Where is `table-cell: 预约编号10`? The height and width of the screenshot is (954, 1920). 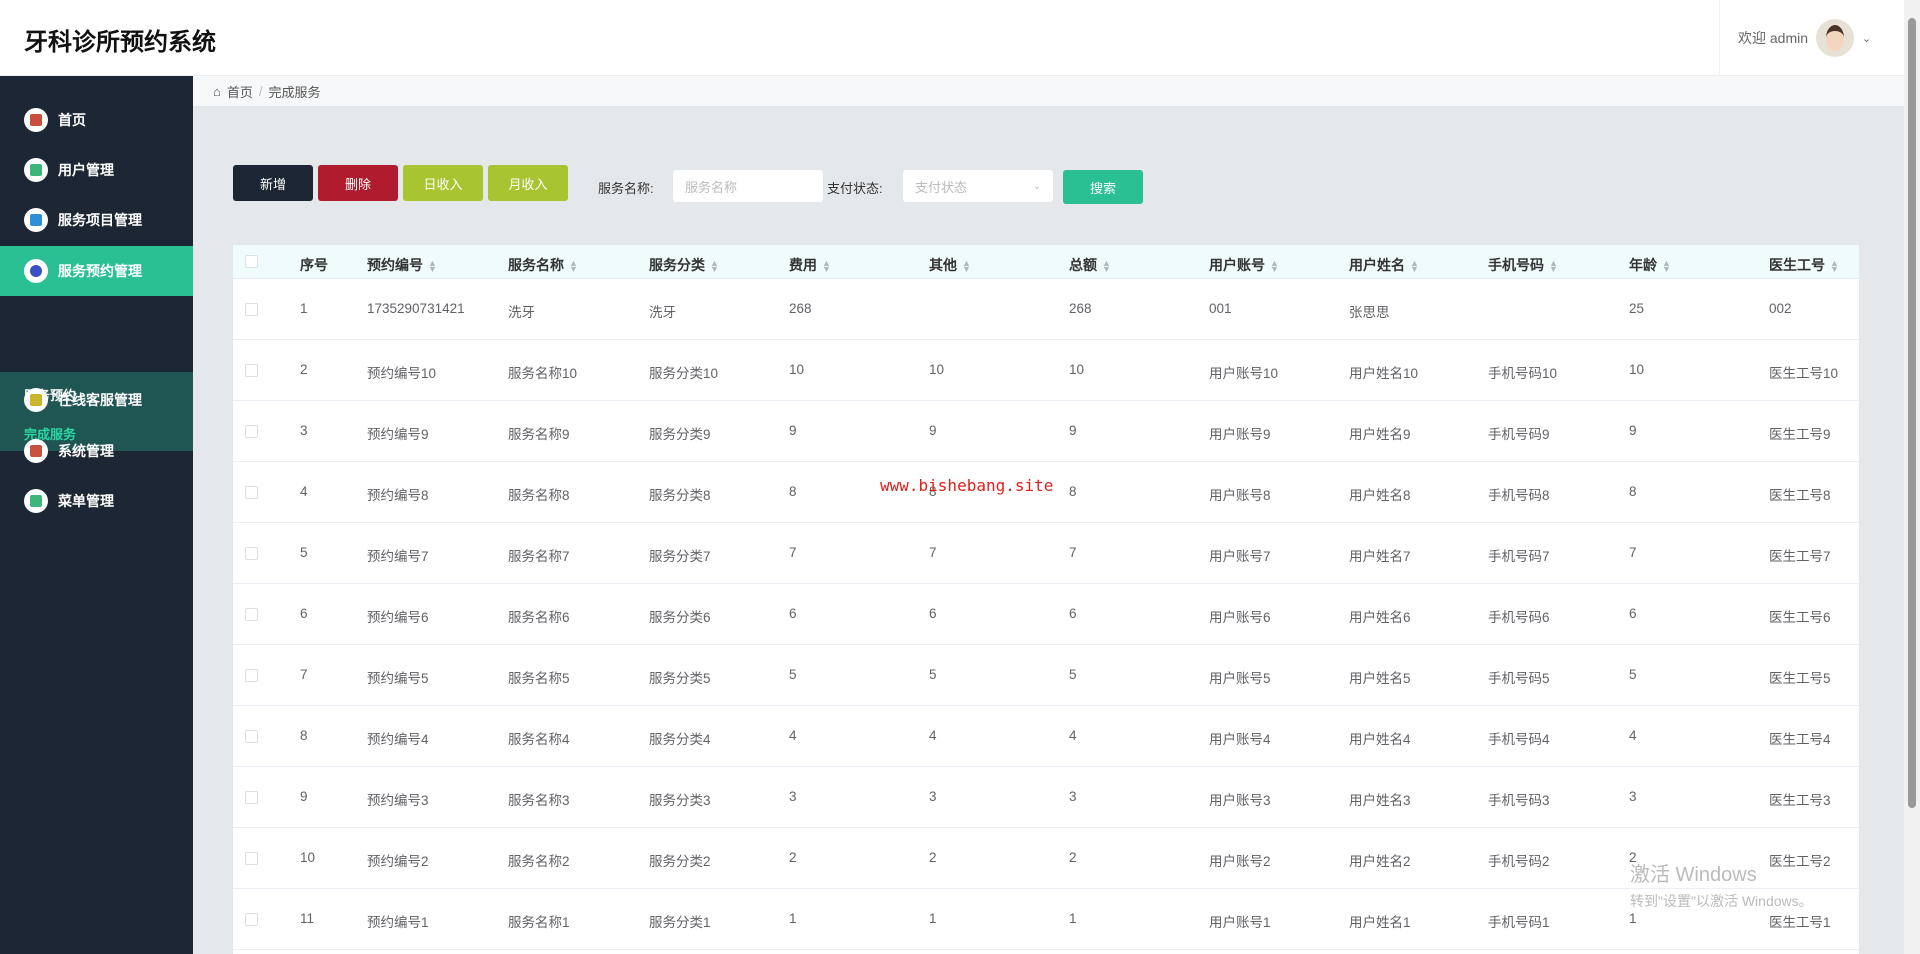 table-cell: 预约编号10 is located at coordinates (402, 373).